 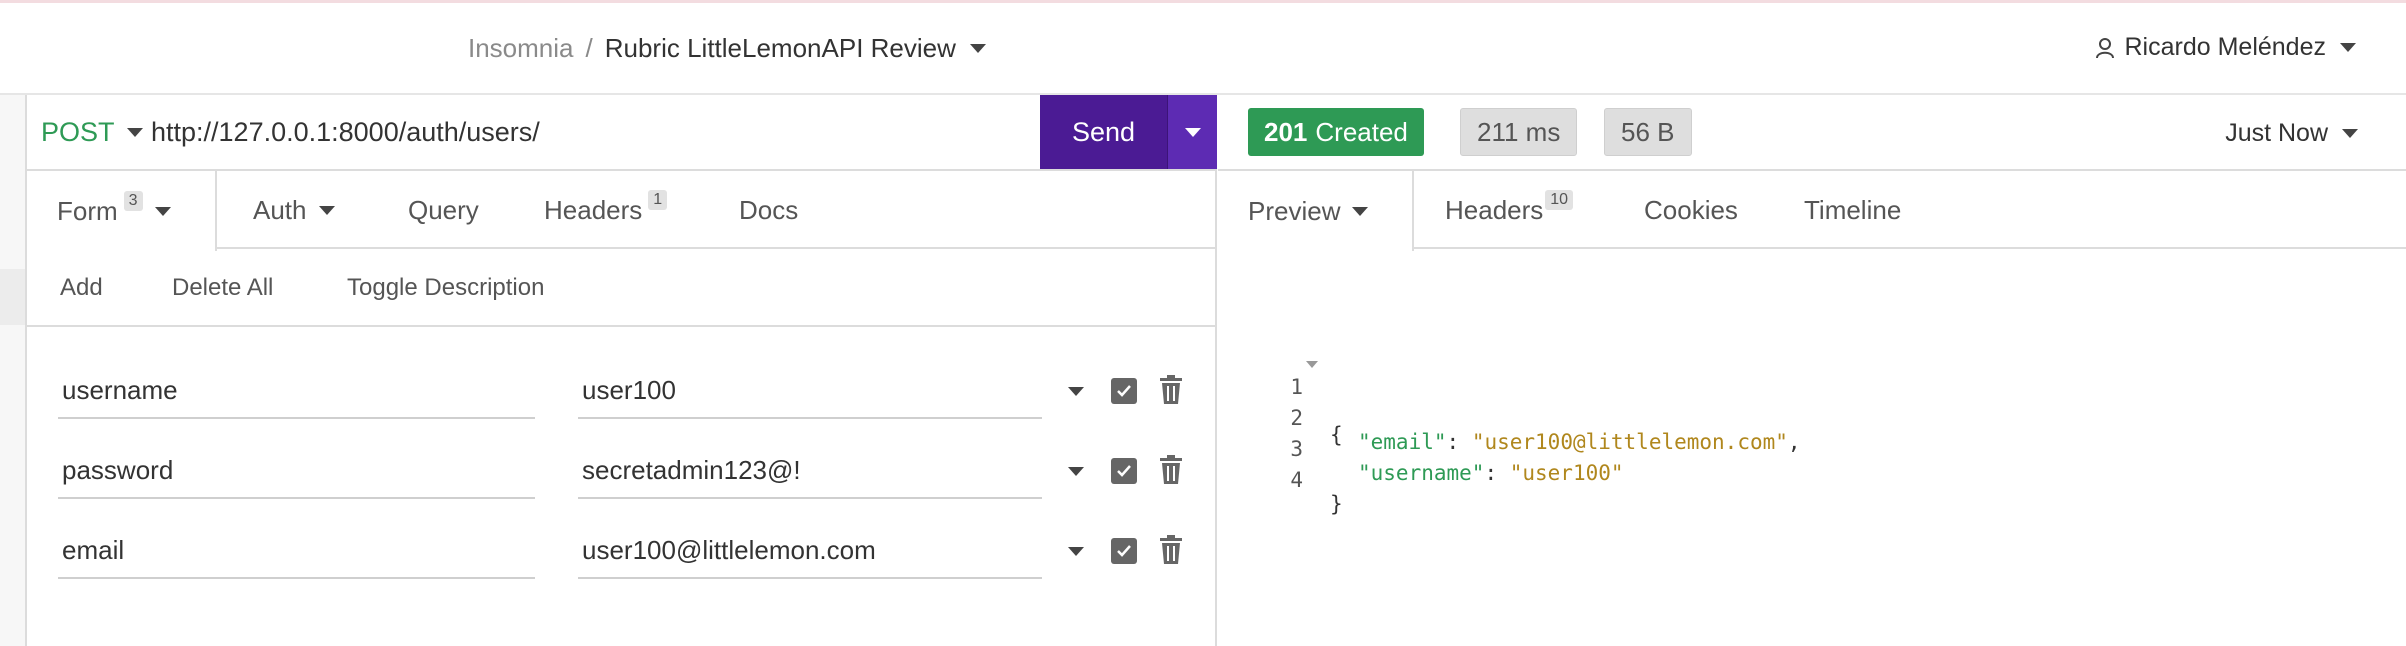 What do you see at coordinates (1559, 200) in the screenshot?
I see `tab-response-headers-badge: 10` at bounding box center [1559, 200].